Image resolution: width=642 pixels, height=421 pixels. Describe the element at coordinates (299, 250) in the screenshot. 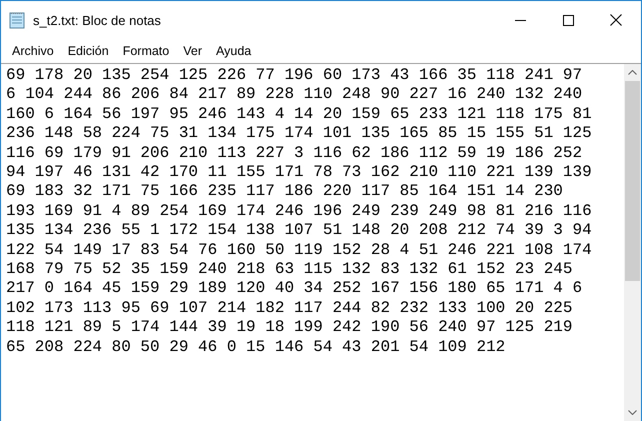

I see `text-line: 122 54 149 17 83 54 76 160 50 119 152 28 4 51 246 221 108 174` at that location.